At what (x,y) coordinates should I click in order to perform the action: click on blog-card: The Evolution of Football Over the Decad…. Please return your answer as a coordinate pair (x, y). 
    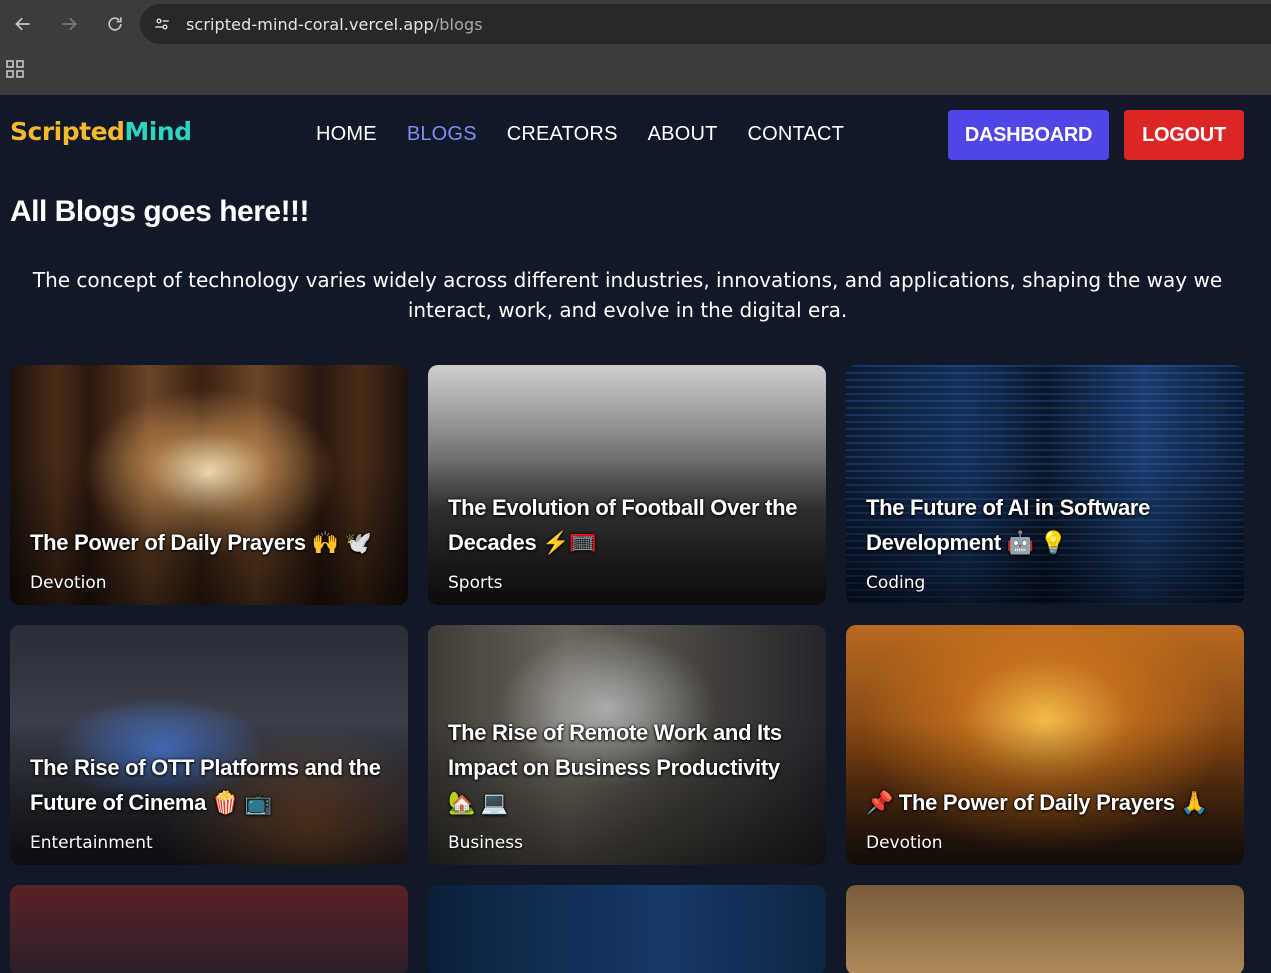
    Looking at the image, I should click on (627, 485).